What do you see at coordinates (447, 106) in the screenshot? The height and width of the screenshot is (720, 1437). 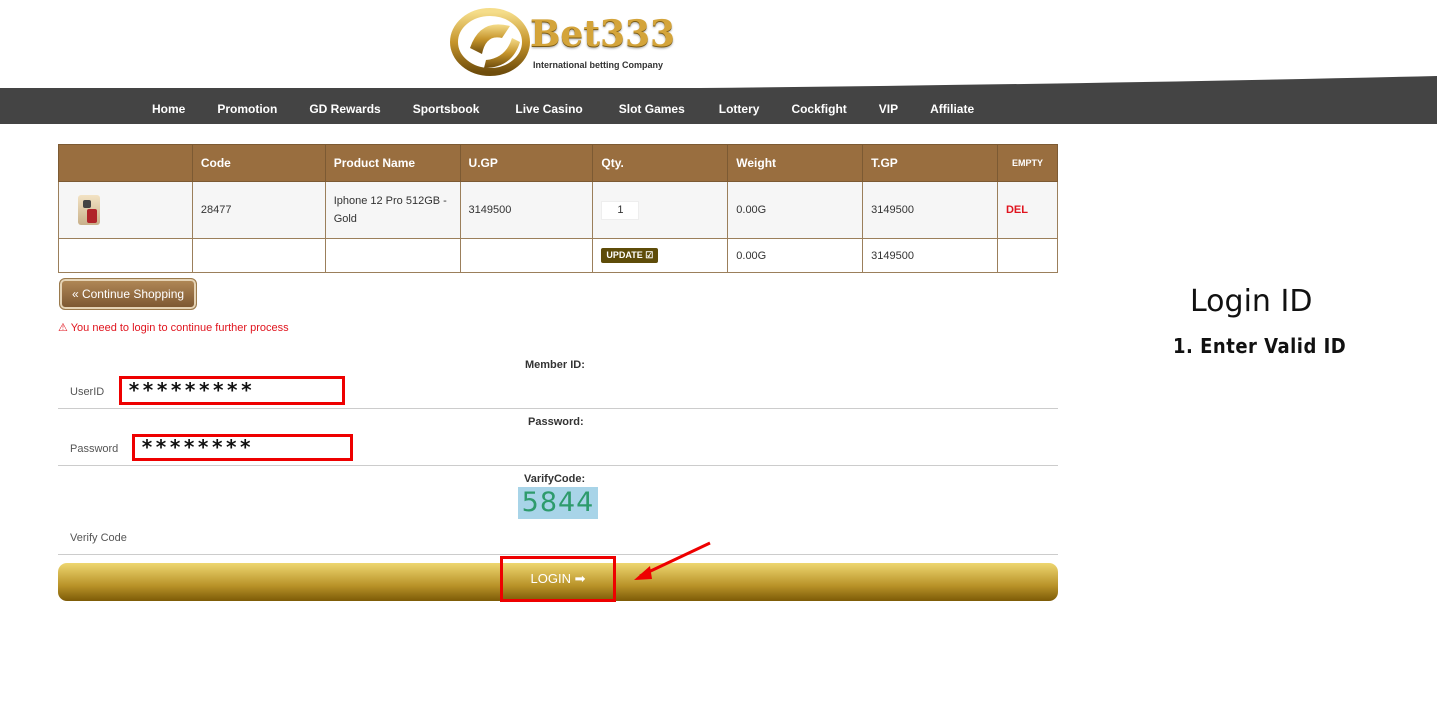 I see `nav-item-sportsbook: Sportsbook` at bounding box center [447, 106].